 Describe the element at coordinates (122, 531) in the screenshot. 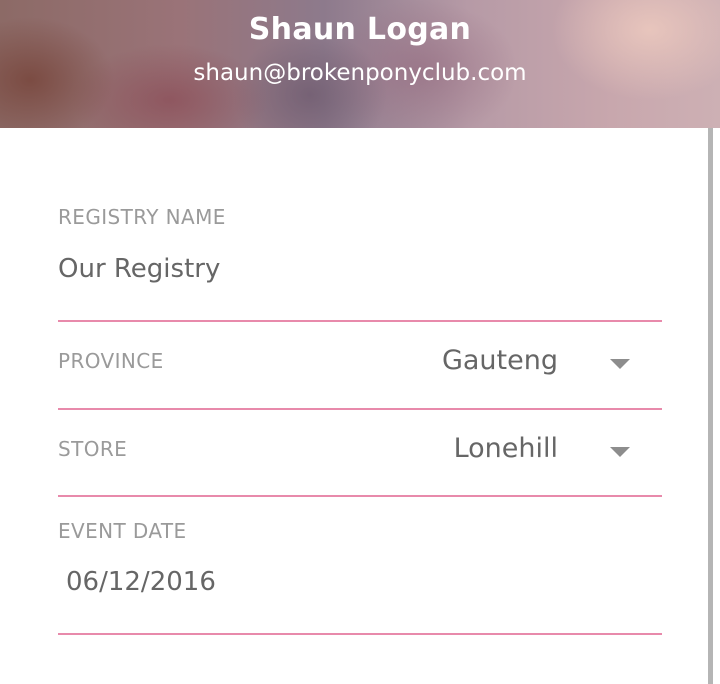

I see `event-date-label: EVENT DATE` at that location.